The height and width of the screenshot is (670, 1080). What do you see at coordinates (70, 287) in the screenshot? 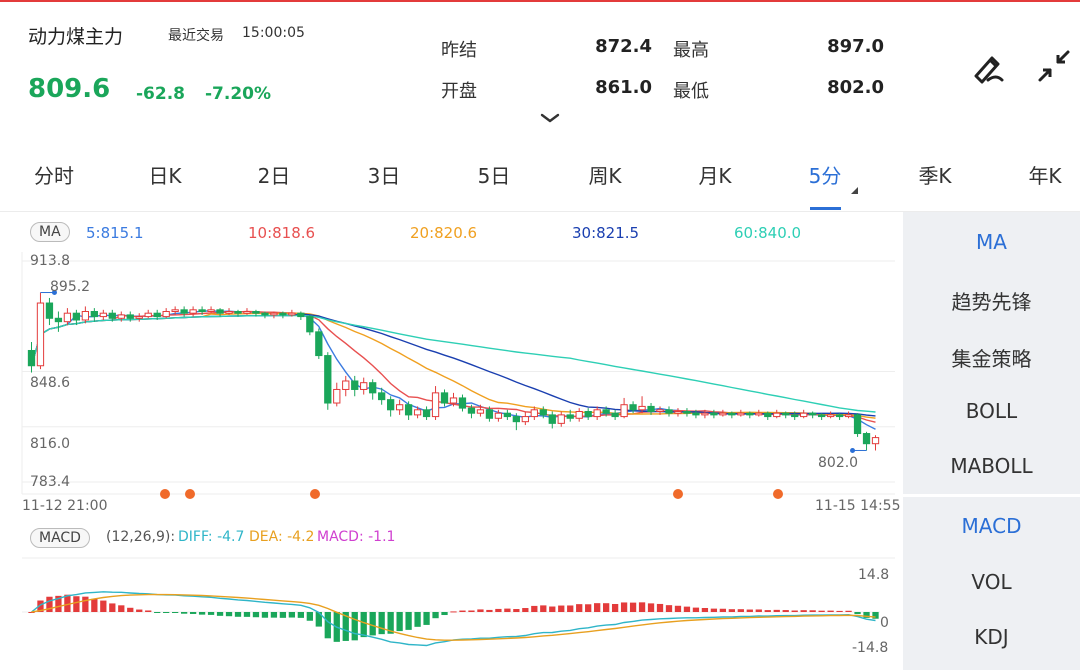
I see `high-price-marker: 895.2` at bounding box center [70, 287].